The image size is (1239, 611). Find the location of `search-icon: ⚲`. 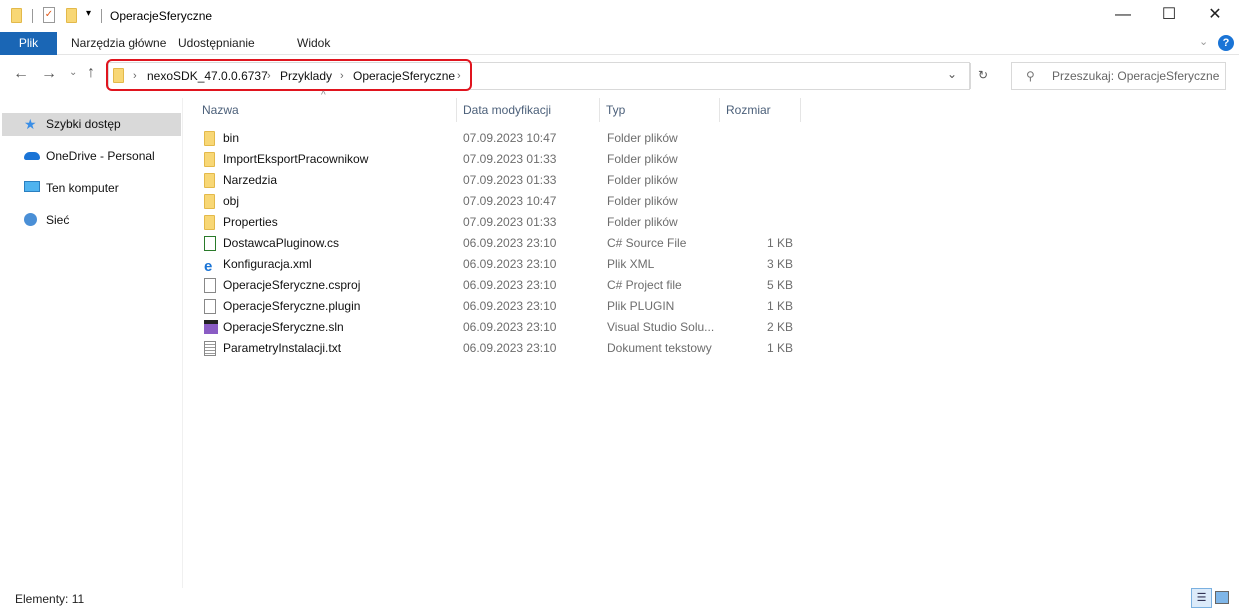

search-icon: ⚲ is located at coordinates (1030, 76).